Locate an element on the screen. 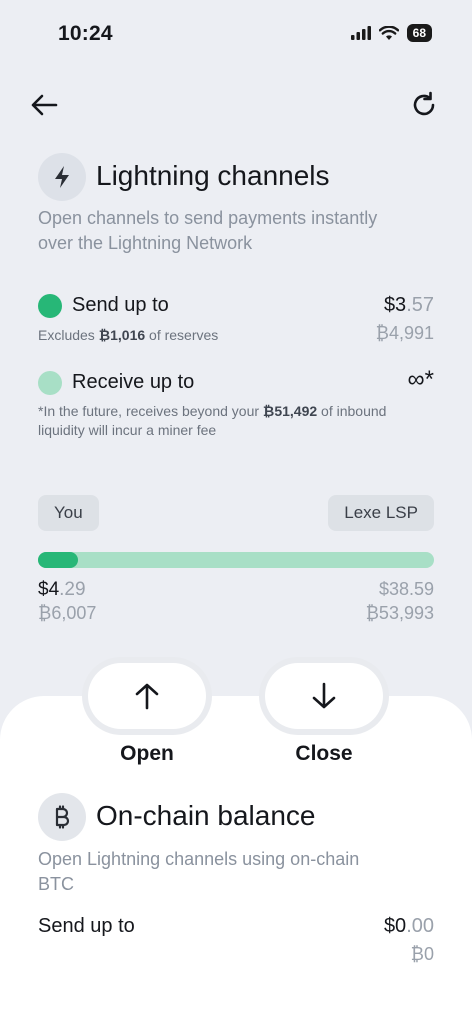 The image size is (472, 1024). lightning-subtitle-line2: over the Lightning Network is located at coordinates (145, 243).